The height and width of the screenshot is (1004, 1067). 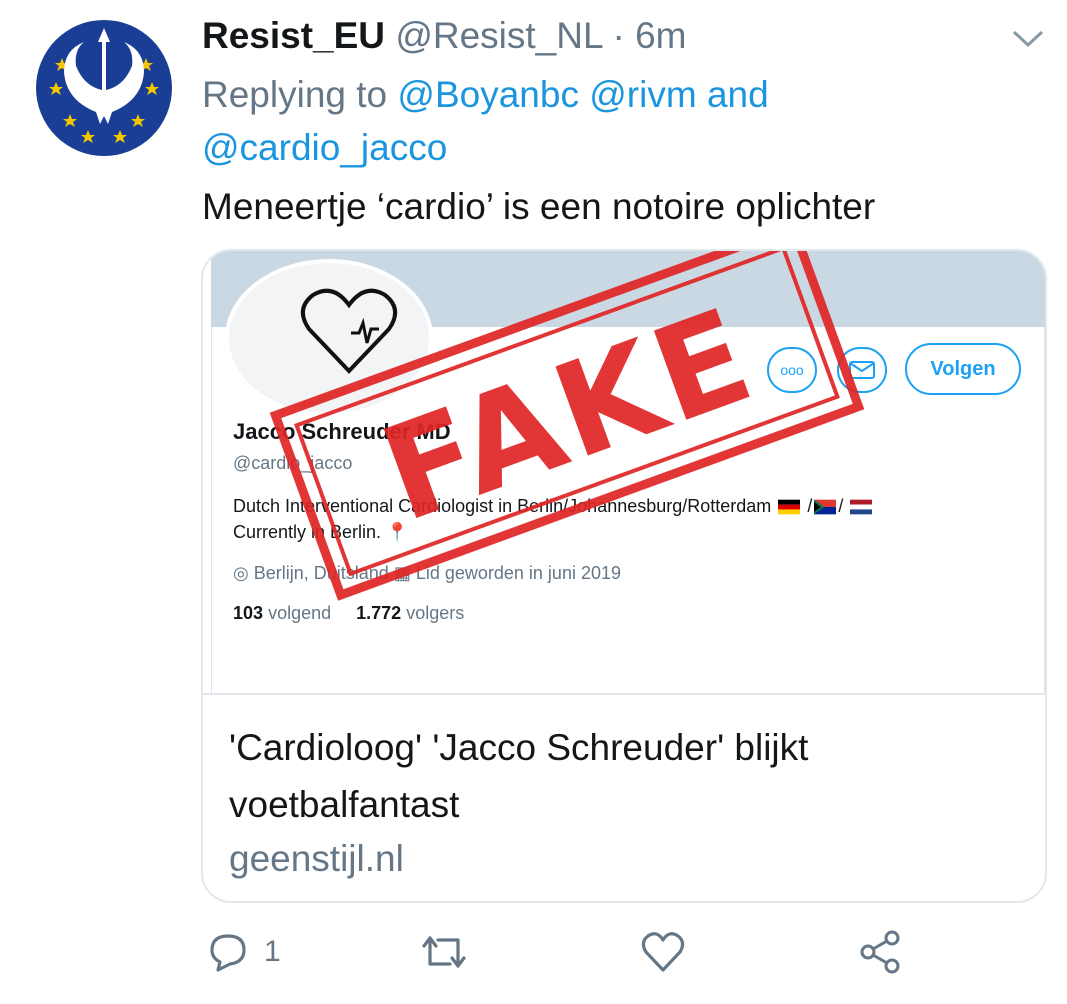 What do you see at coordinates (324, 147) in the screenshot?
I see `mention-cardio-jacco: @cardio_jacco` at bounding box center [324, 147].